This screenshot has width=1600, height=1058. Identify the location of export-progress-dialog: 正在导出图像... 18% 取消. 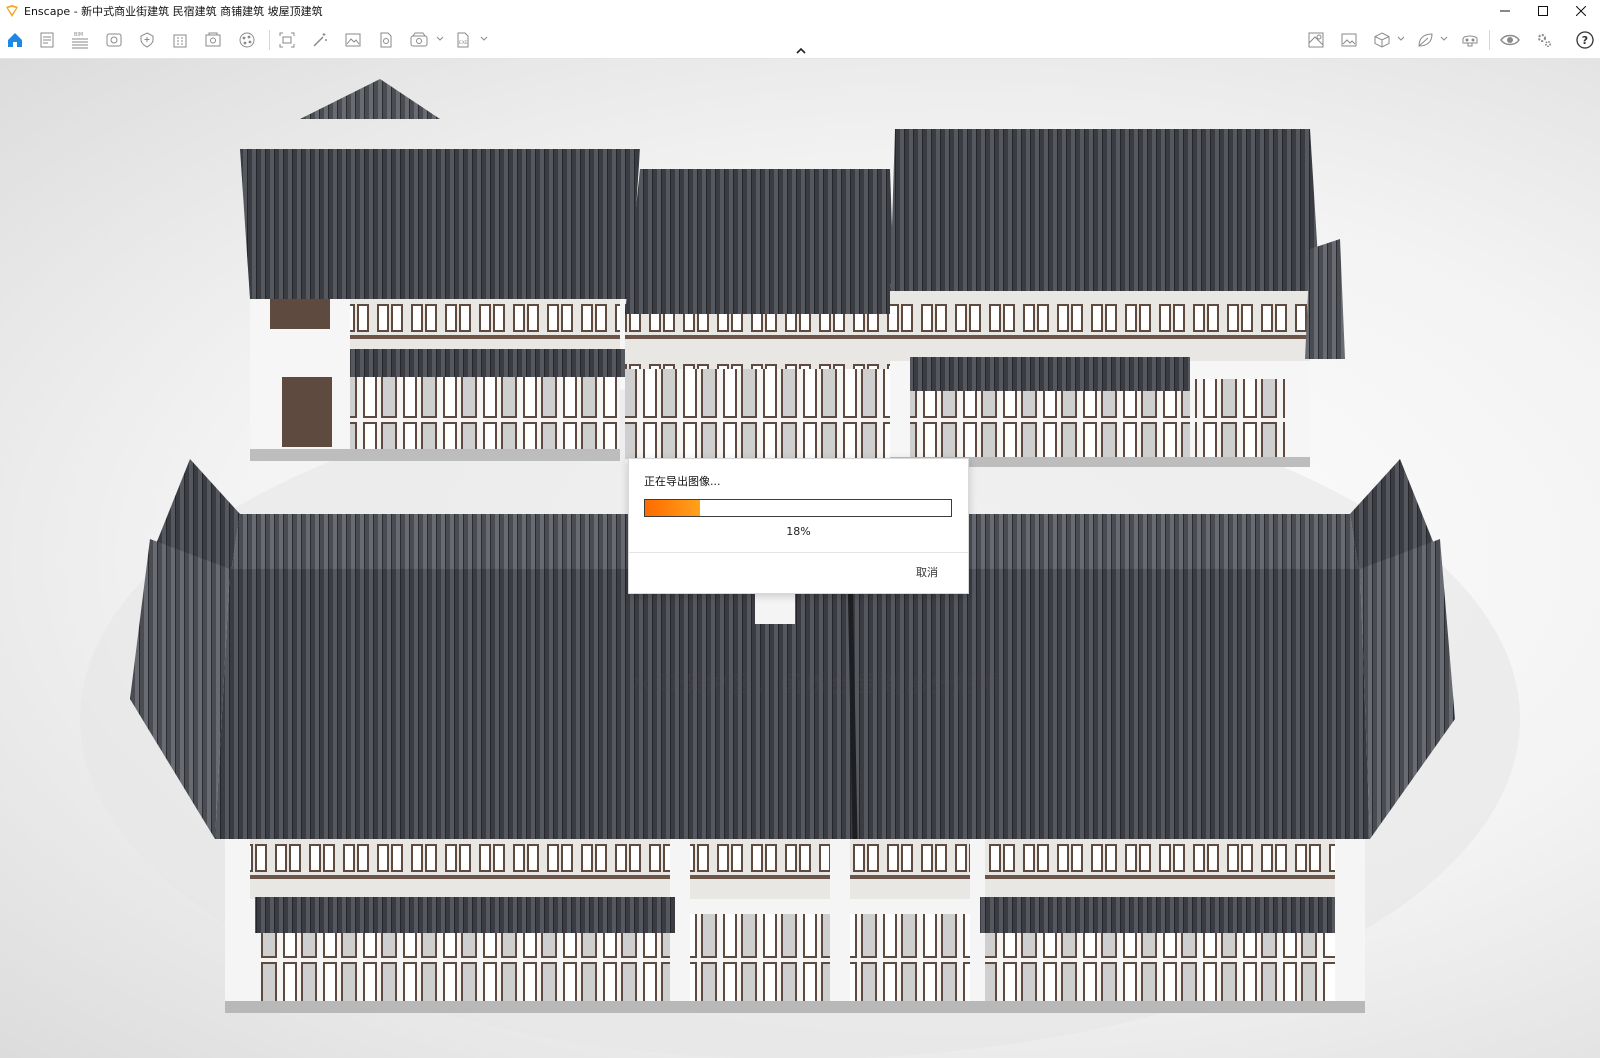
(798, 526).